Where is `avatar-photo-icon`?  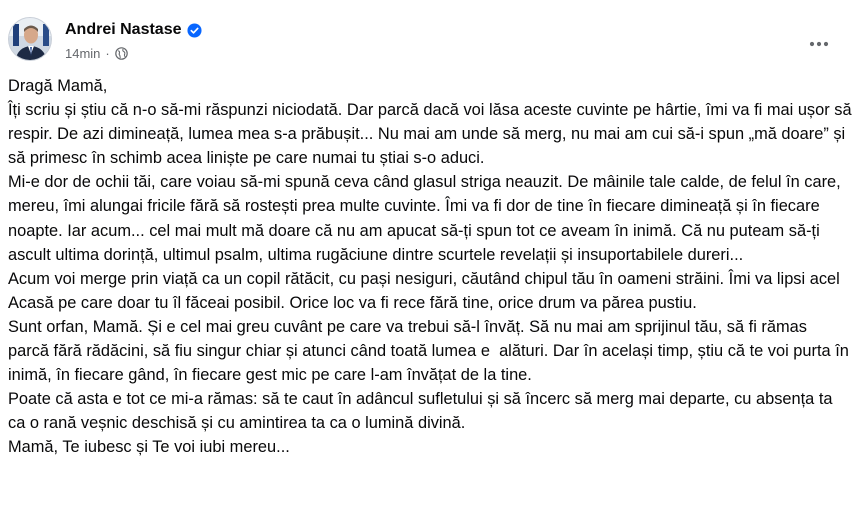 avatar-photo-icon is located at coordinates (30, 39).